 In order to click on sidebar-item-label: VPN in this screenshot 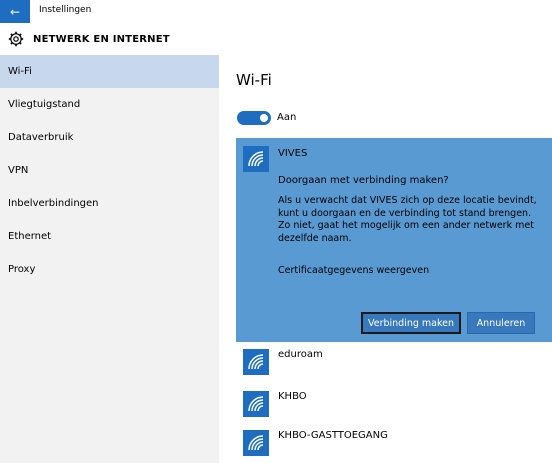, I will do `click(18, 170)`.